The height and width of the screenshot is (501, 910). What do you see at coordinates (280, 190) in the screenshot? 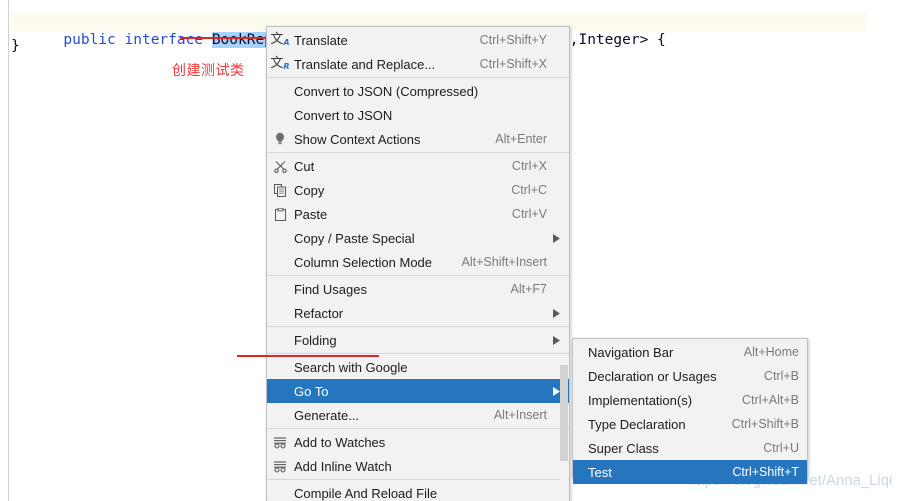
I see `copy-icon` at bounding box center [280, 190].